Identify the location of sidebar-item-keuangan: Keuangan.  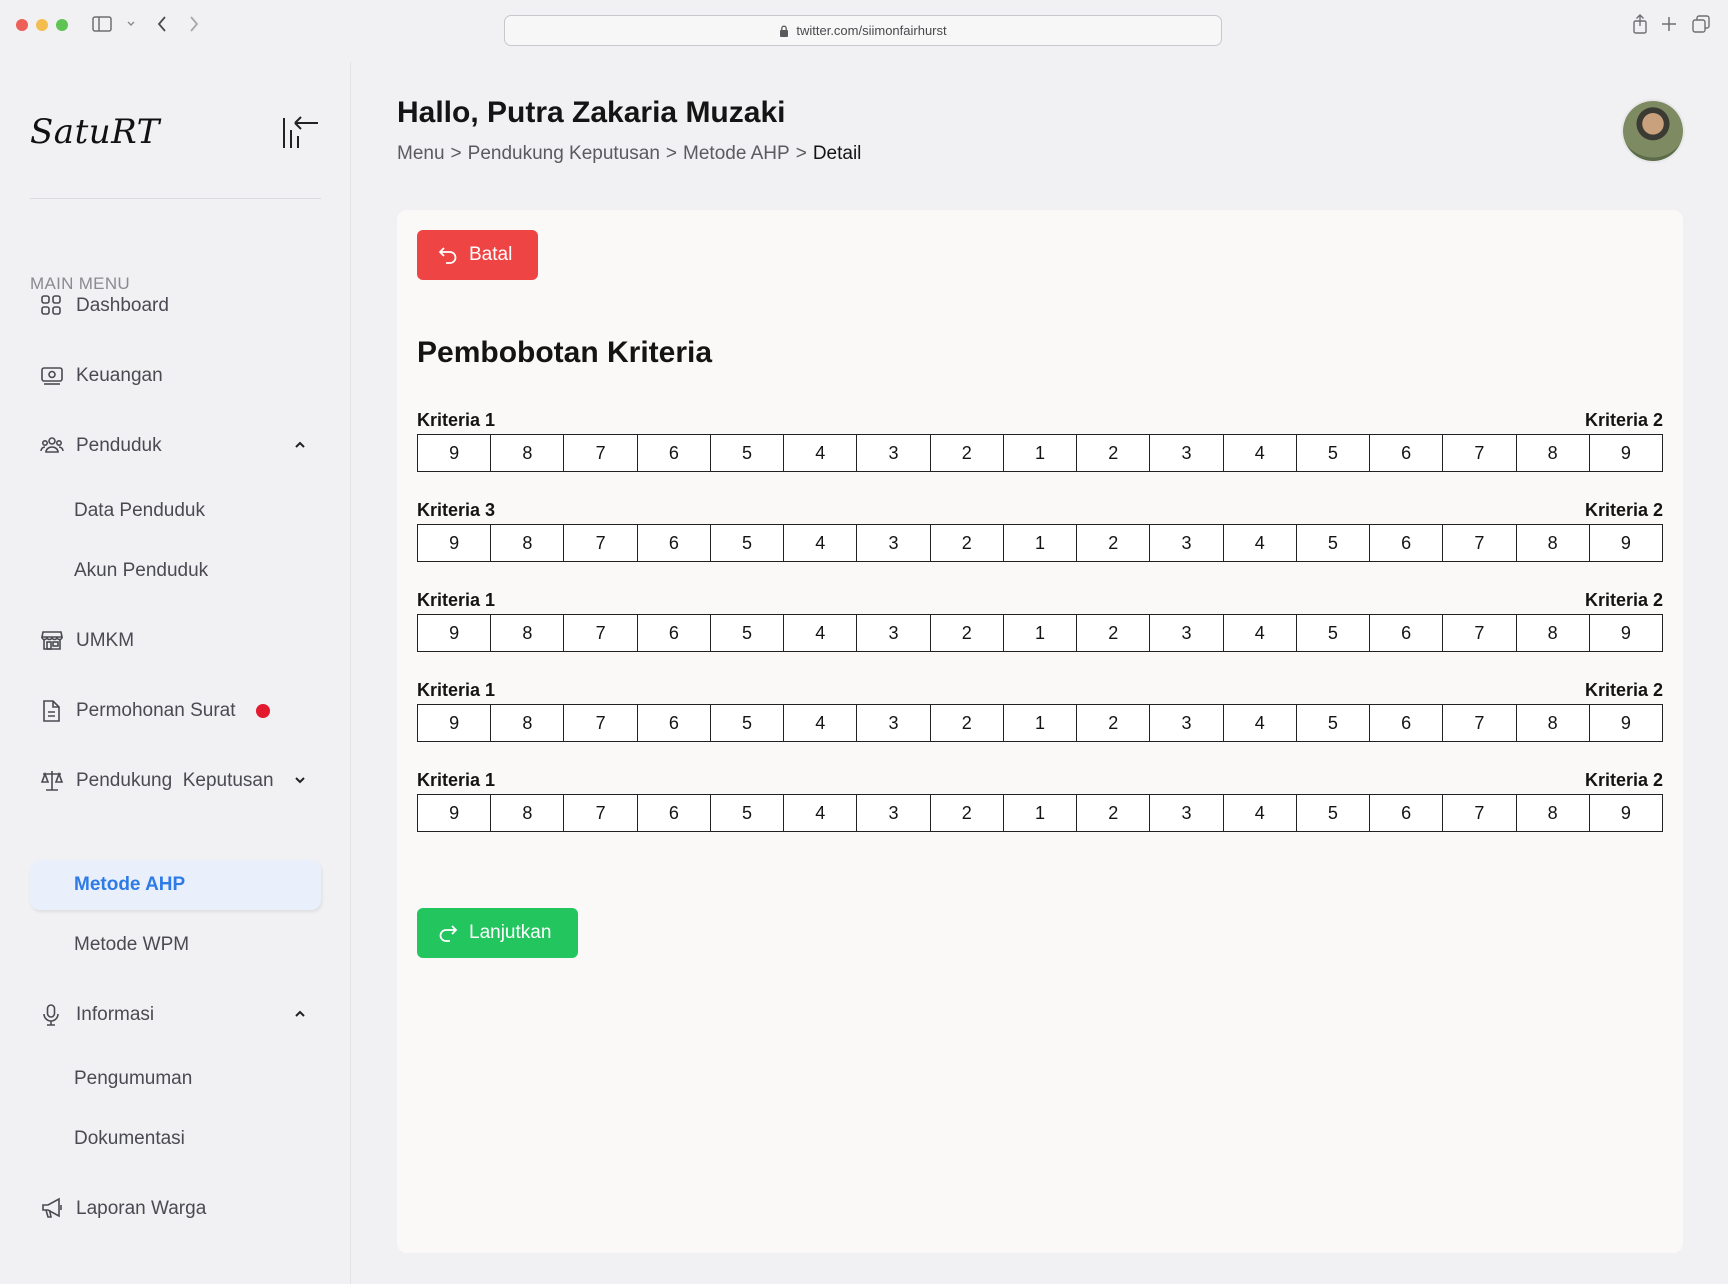
(175, 376).